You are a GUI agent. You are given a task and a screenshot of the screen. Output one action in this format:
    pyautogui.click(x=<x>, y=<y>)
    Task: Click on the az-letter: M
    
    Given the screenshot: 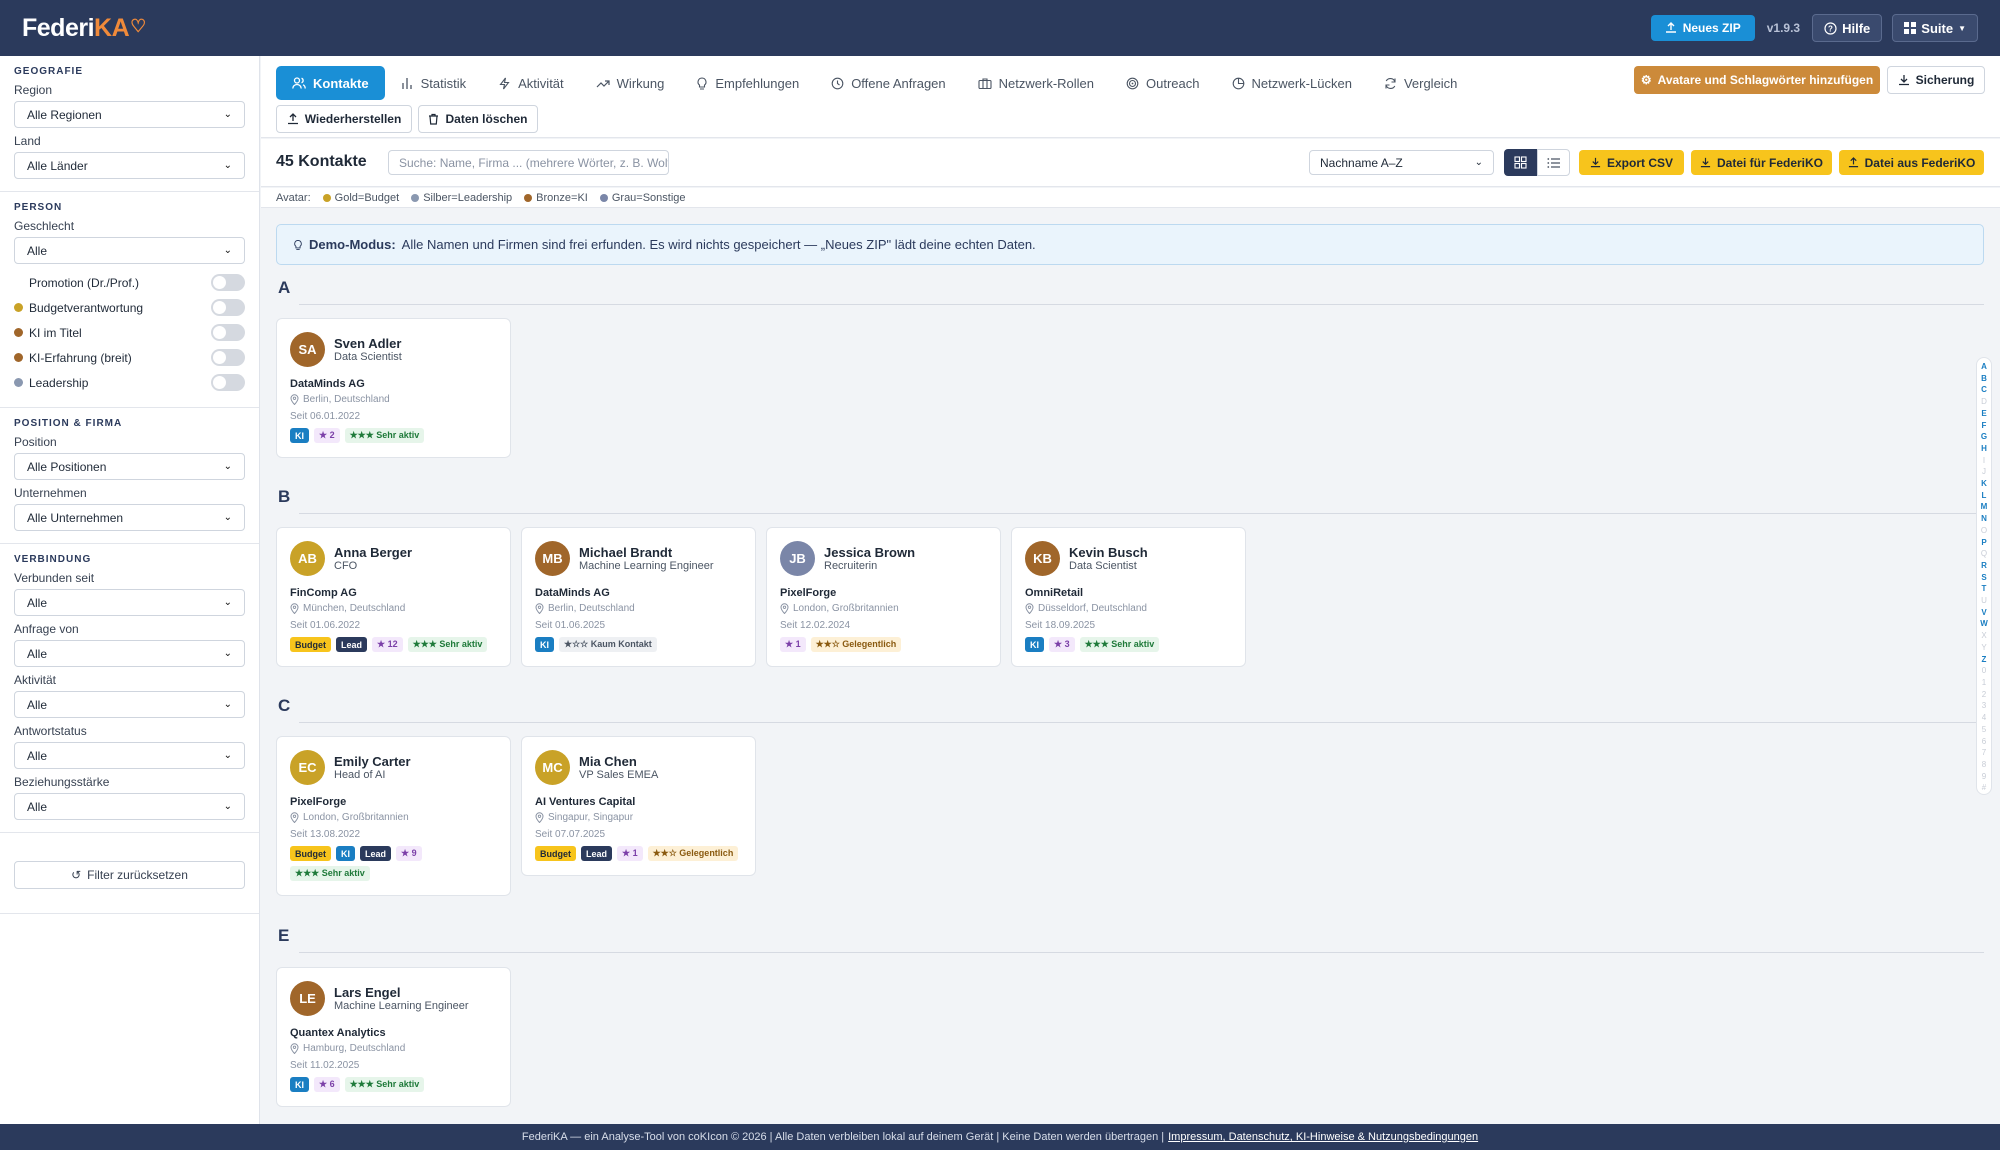 What is the action you would take?
    pyautogui.click(x=1984, y=507)
    